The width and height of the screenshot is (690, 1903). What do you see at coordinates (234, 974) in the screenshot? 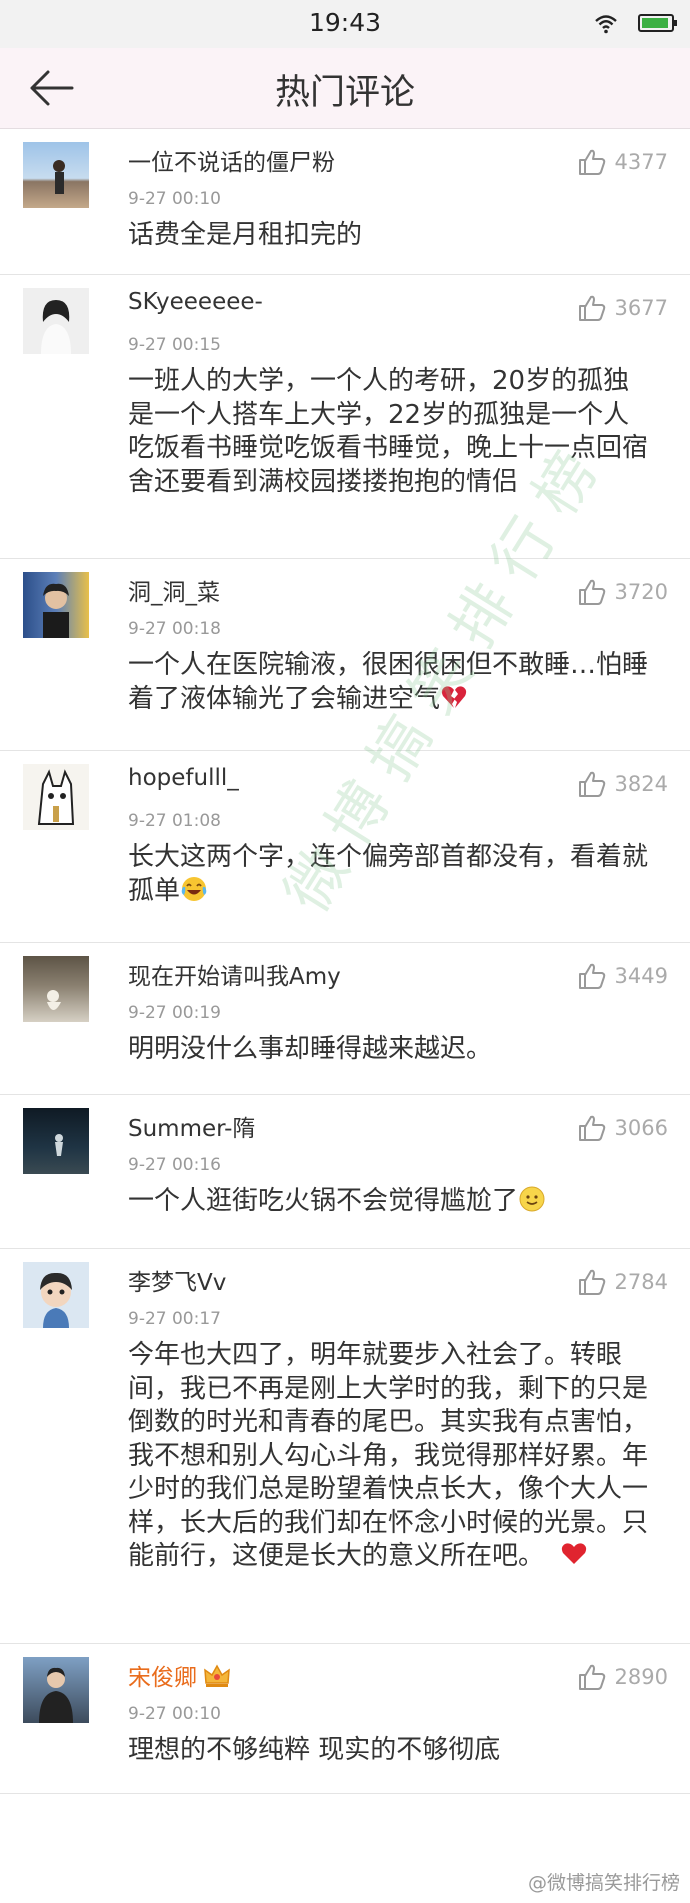
I see `comment-author: 现在开始请叫我Amy` at bounding box center [234, 974].